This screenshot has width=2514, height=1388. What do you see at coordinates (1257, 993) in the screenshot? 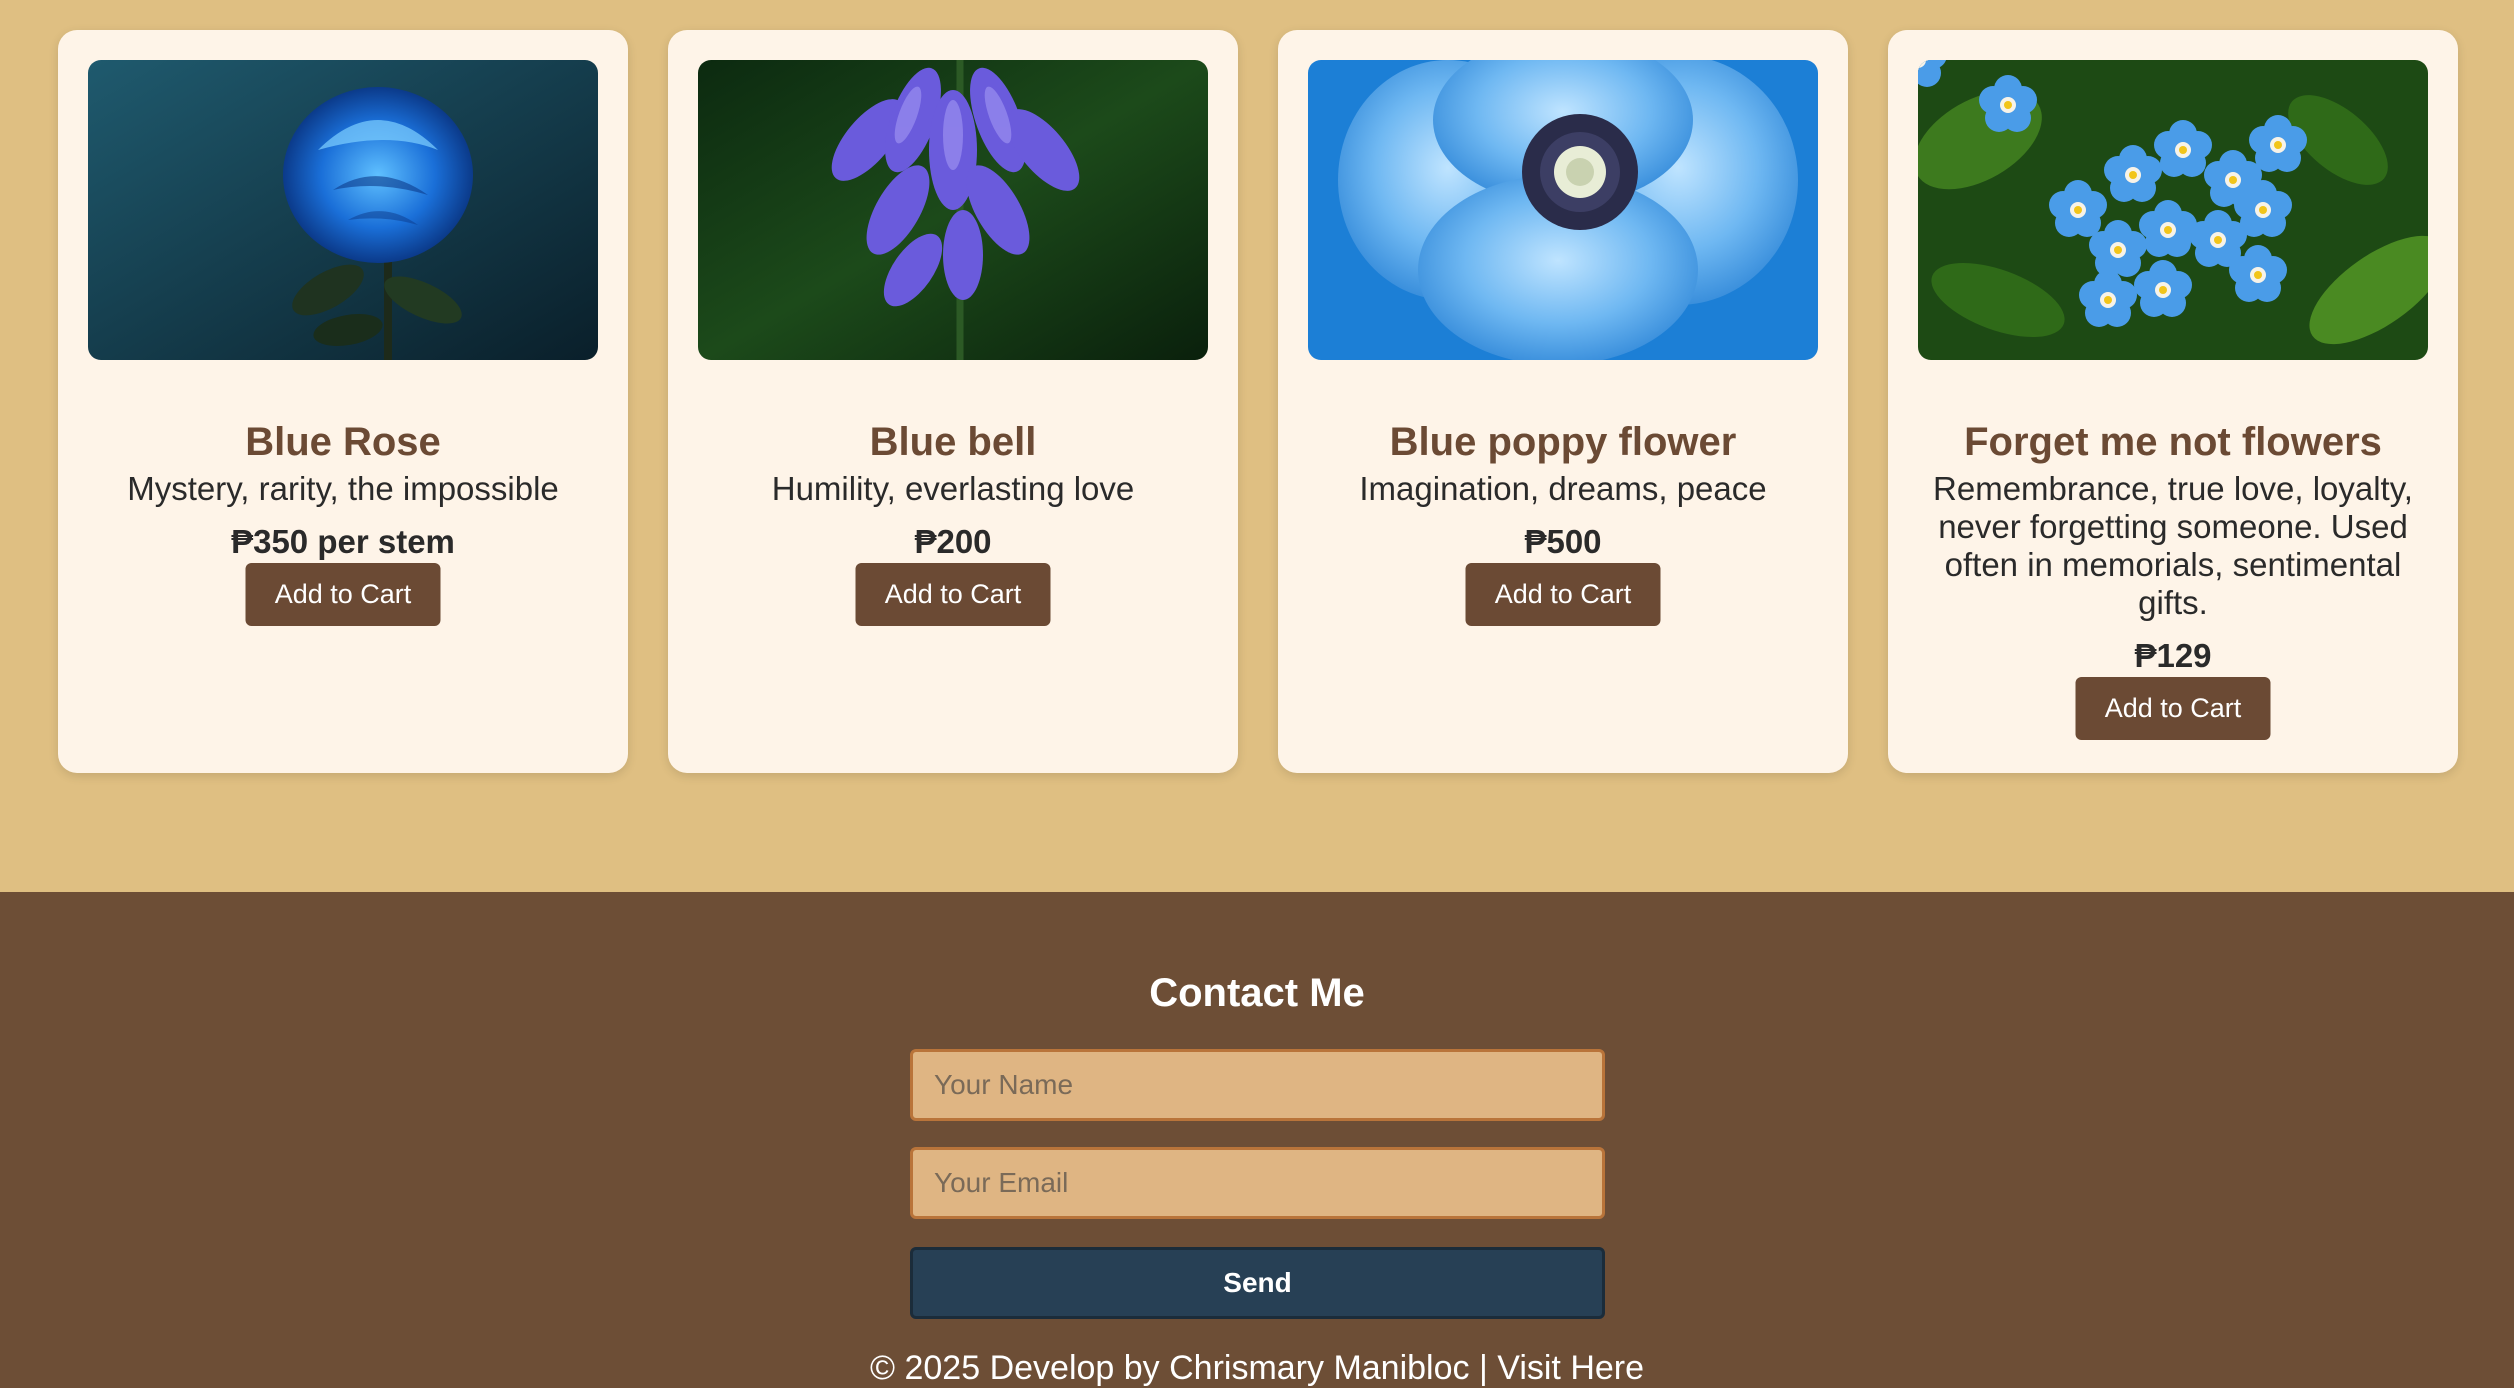
I see `contact-title: Contact Me` at bounding box center [1257, 993].